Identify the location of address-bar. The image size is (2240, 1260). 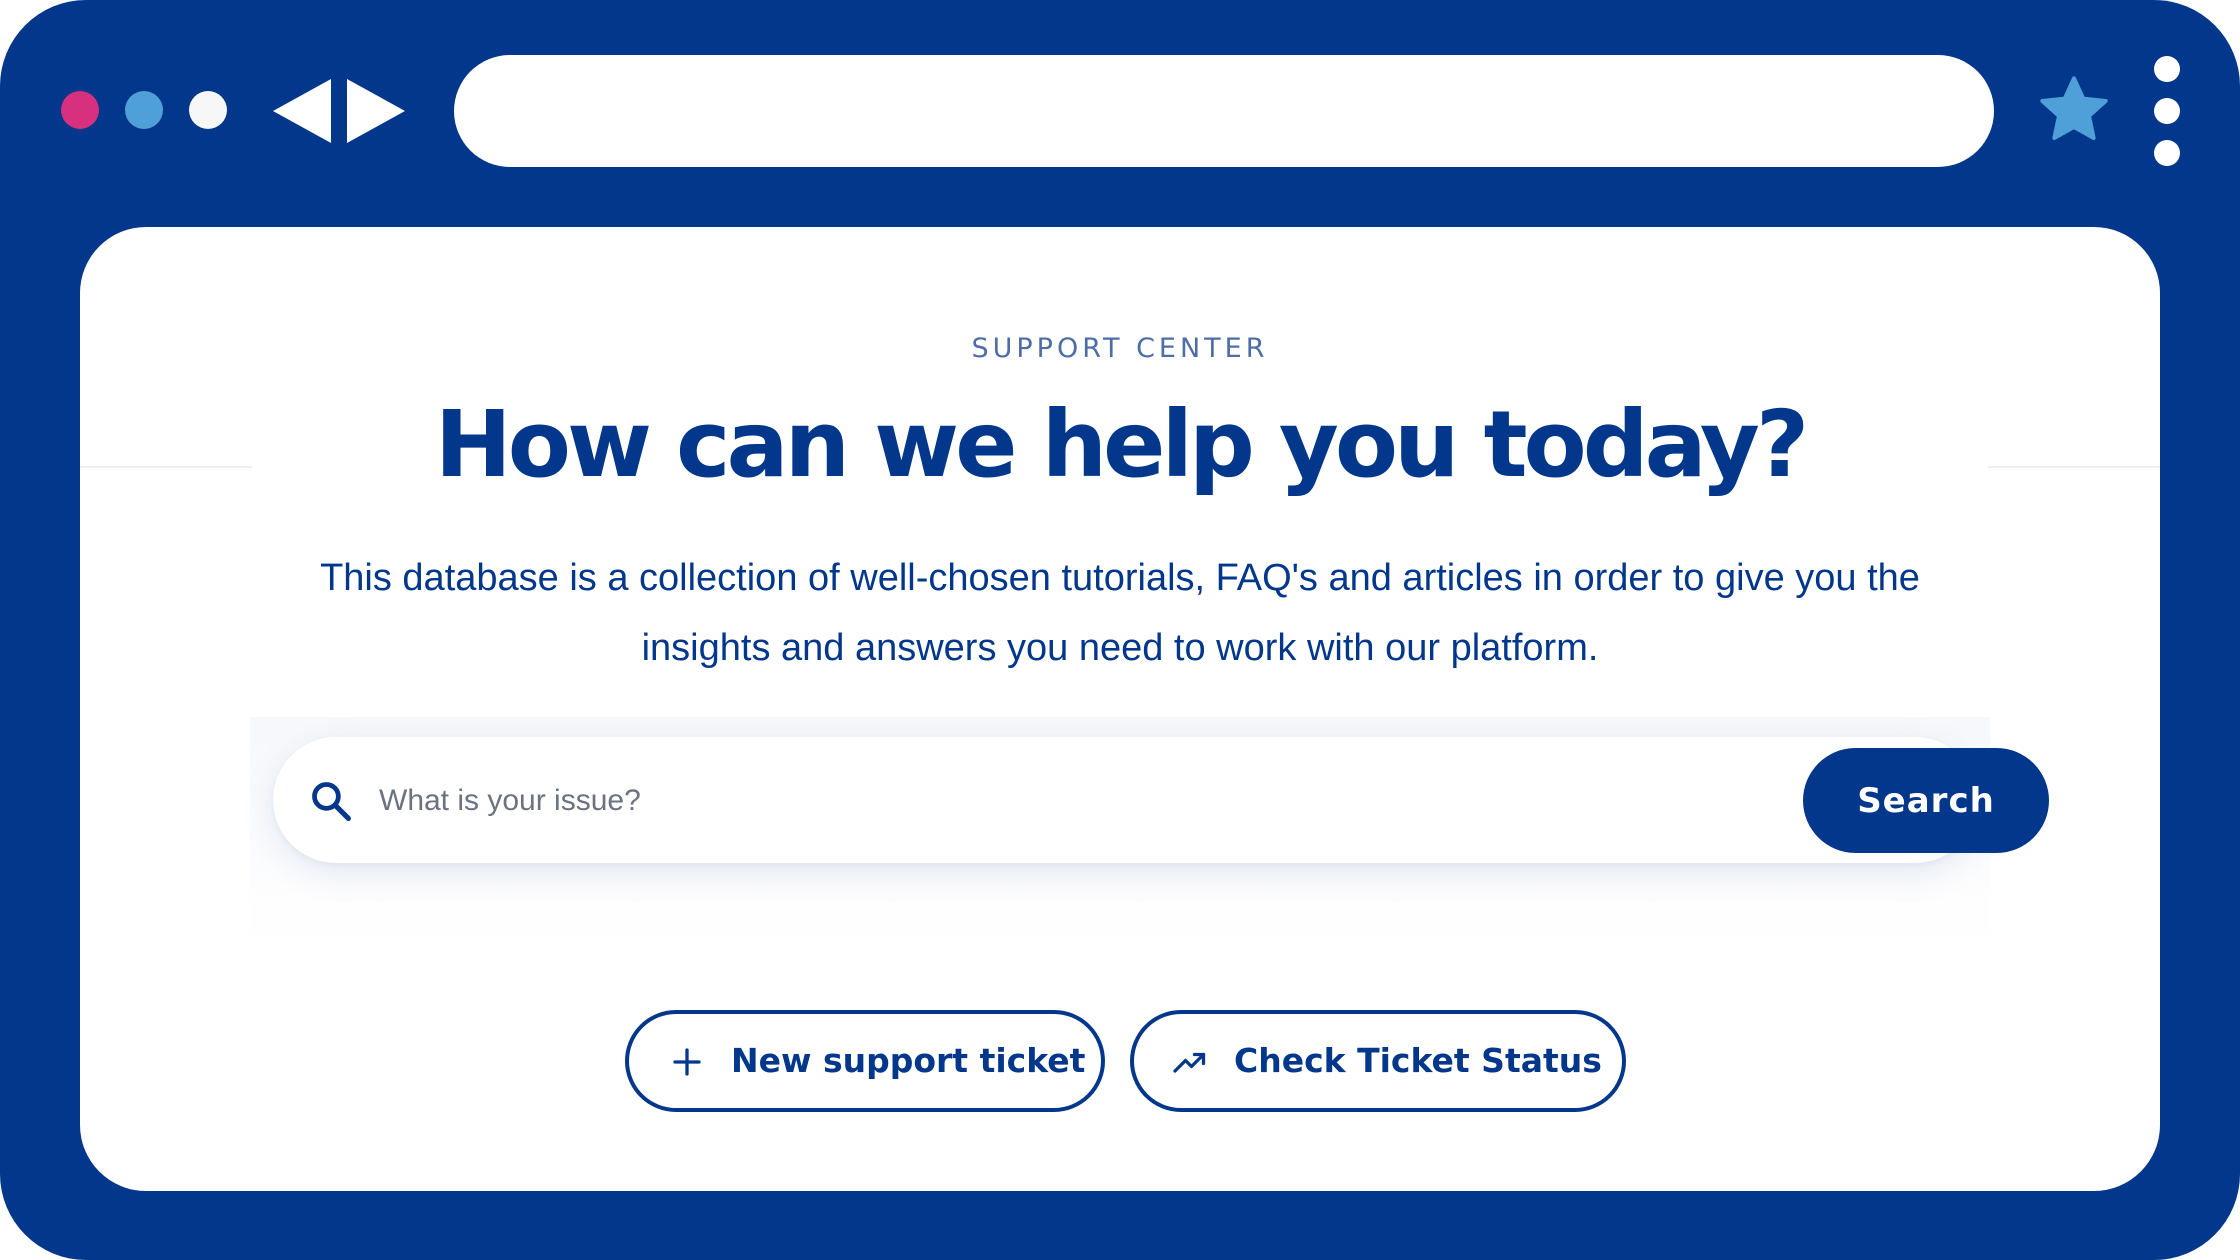
(1224, 111).